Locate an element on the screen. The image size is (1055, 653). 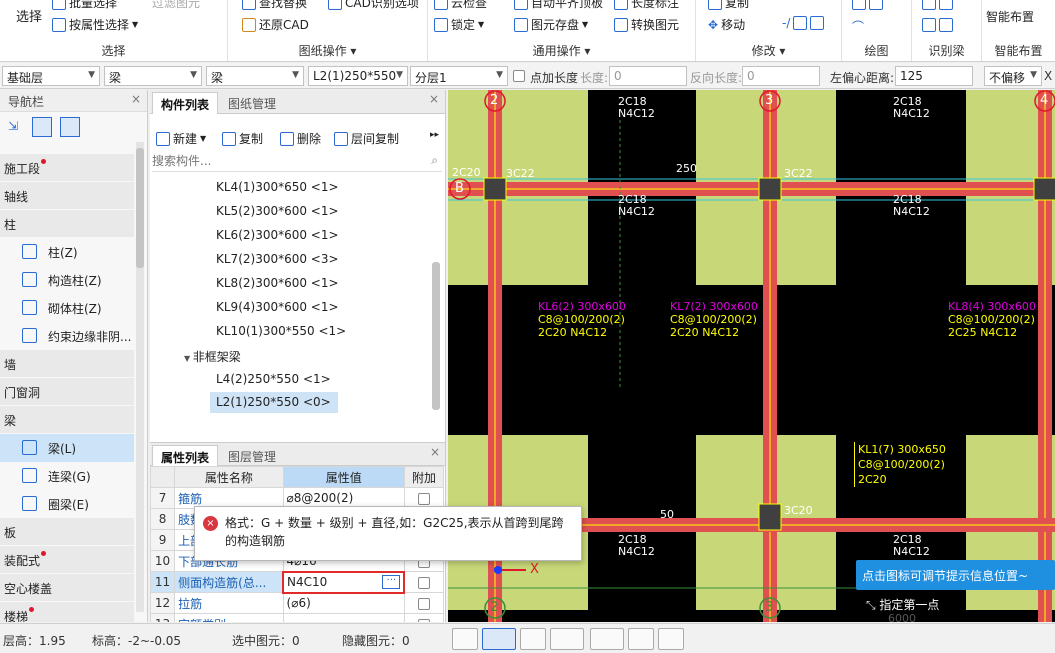
line-draw-icon is located at coordinates (867, 5).